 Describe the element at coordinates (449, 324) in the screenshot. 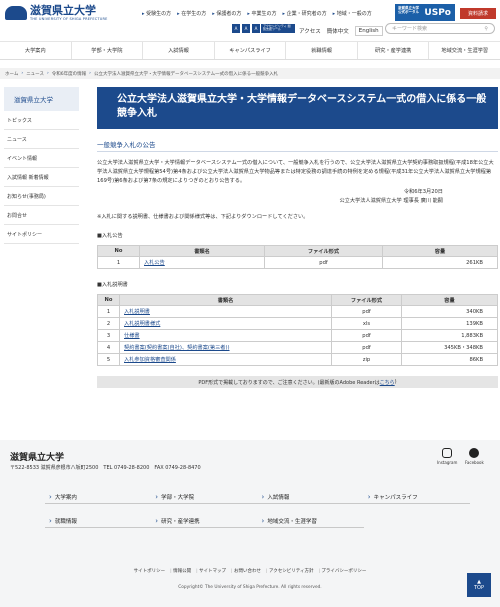

I see `cell-size: 139KB` at that location.